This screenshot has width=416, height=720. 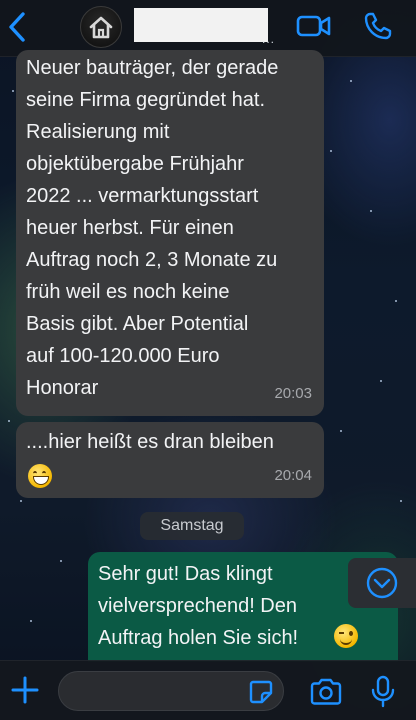 I want to click on scroll-to-bottom-button, so click(x=382, y=583).